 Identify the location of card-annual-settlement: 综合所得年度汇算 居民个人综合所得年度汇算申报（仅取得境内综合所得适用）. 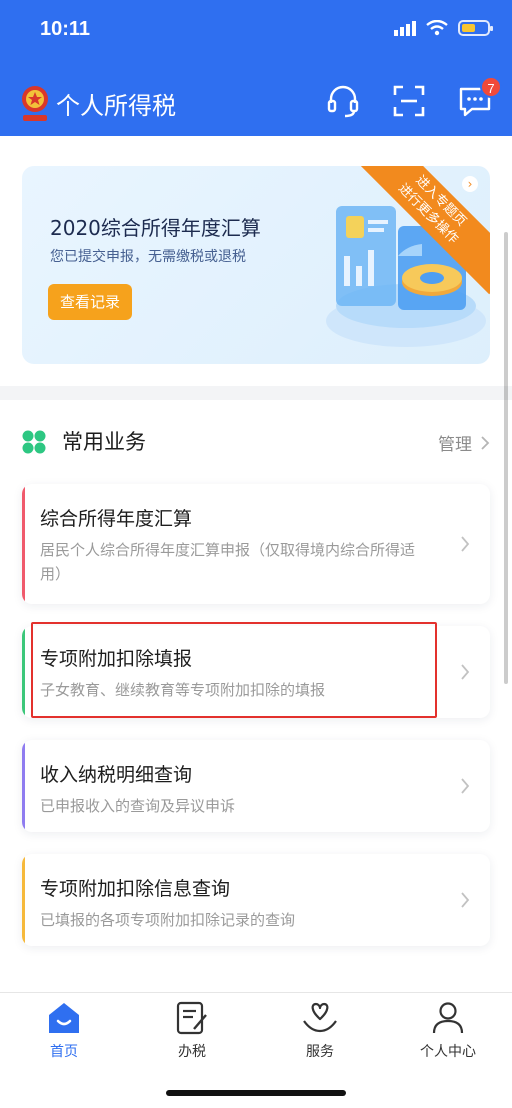
(256, 544).